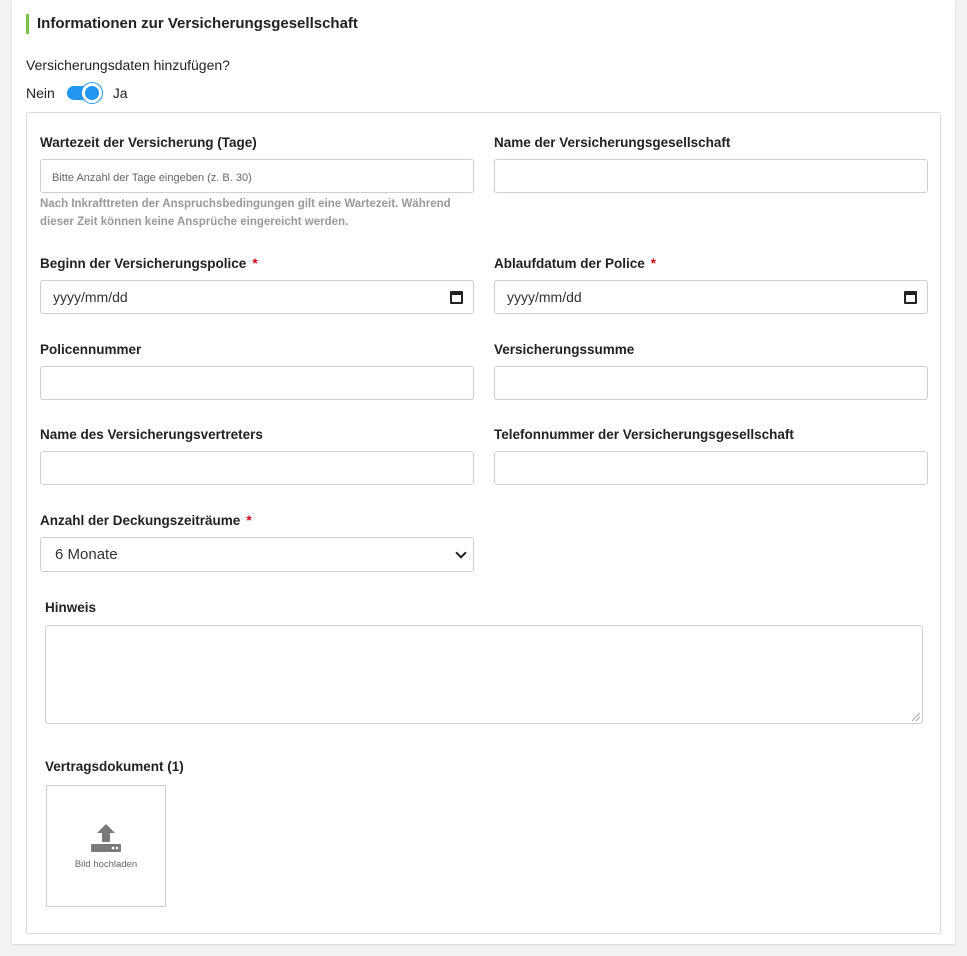  Describe the element at coordinates (711, 297) in the screenshot. I see `policy-end-date-input: yyyy/mm/dd` at that location.